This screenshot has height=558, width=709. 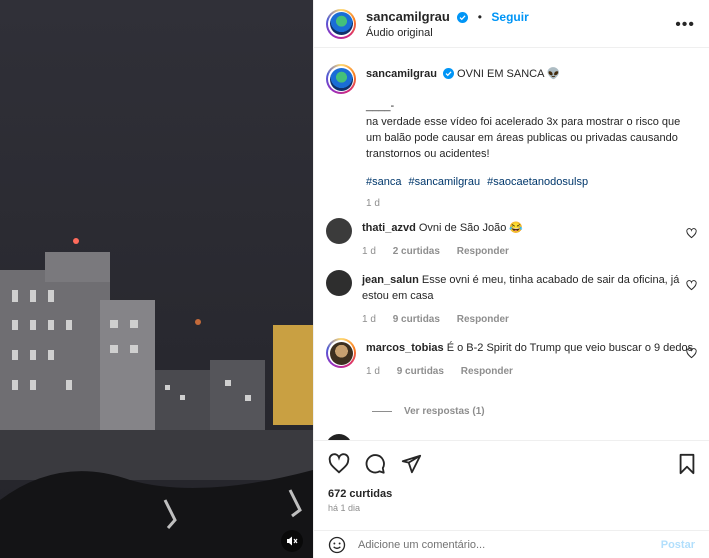 What do you see at coordinates (380, 106) in the screenshot?
I see `caption-dash: ____-` at bounding box center [380, 106].